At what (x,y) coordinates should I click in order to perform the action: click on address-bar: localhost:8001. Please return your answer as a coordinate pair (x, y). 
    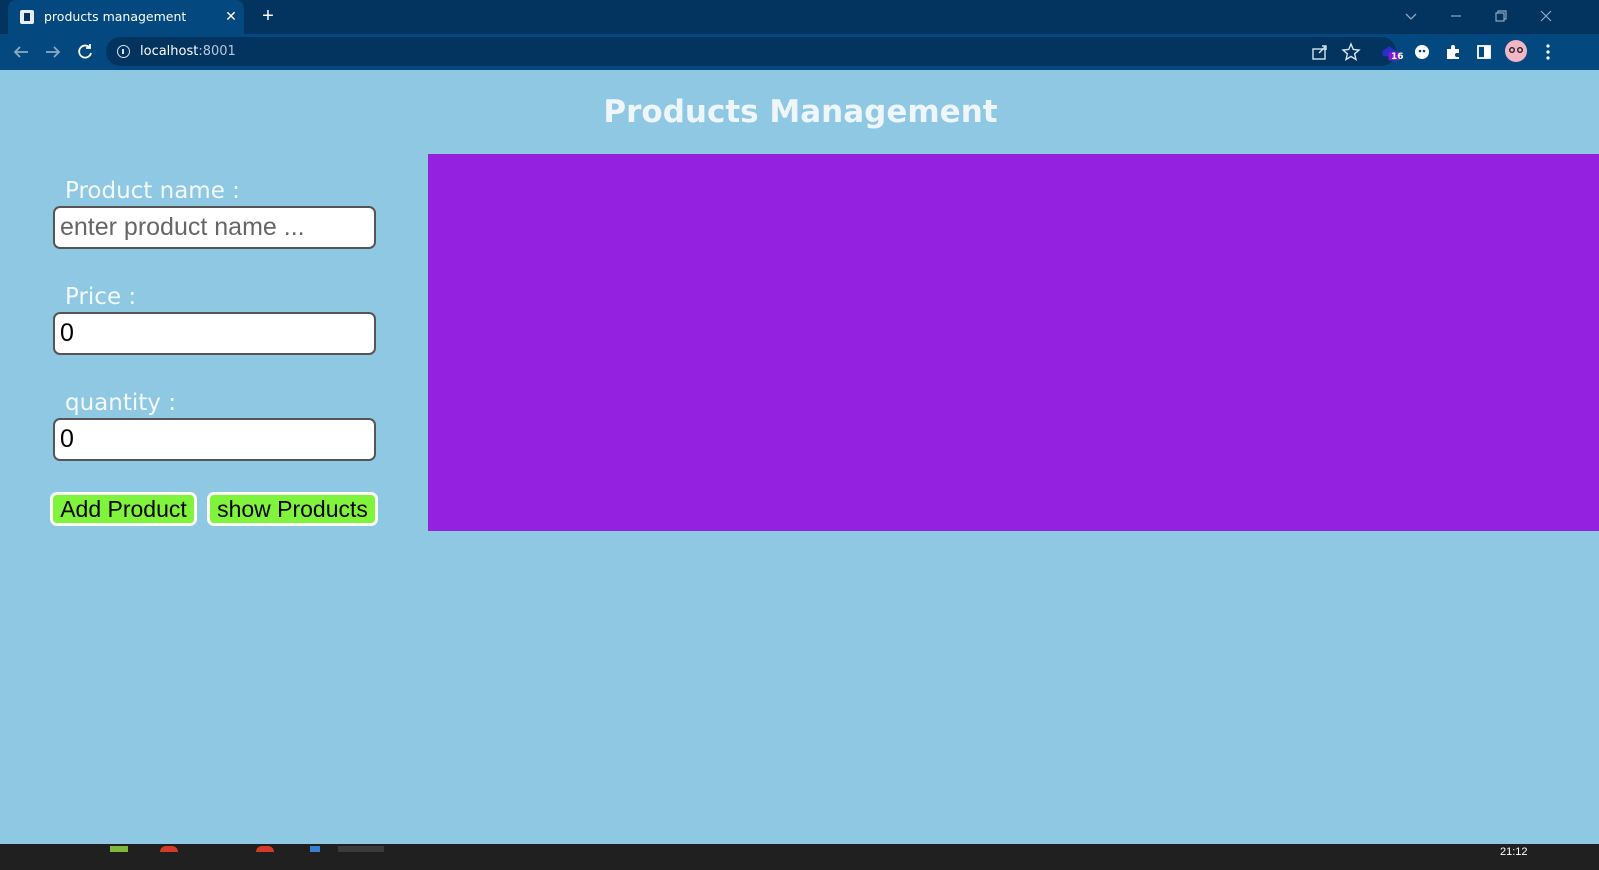
    Looking at the image, I should click on (751, 51).